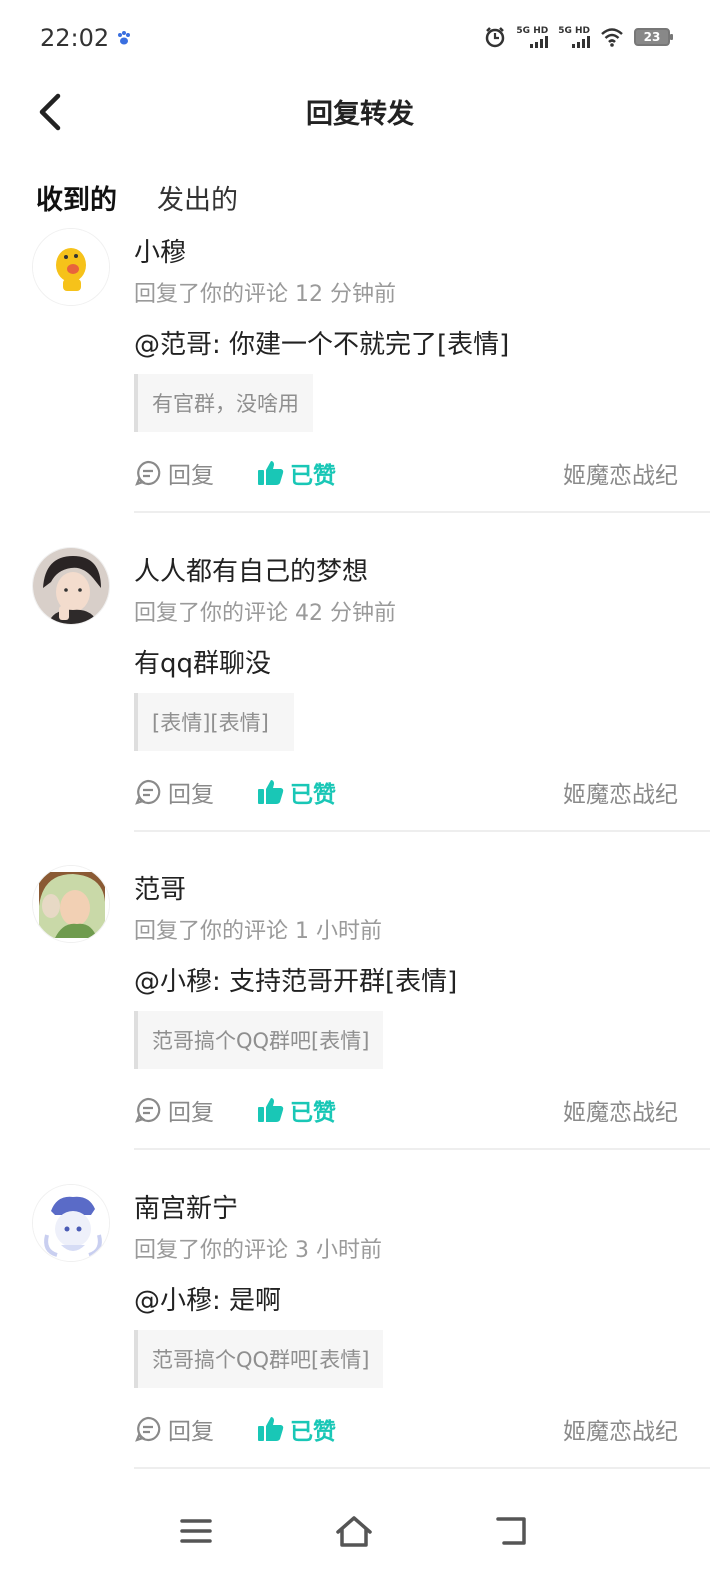 The width and height of the screenshot is (720, 1592). Describe the element at coordinates (265, 294) in the screenshot. I see `reply-meta: 回复了你的评论 12 分钟前` at that location.